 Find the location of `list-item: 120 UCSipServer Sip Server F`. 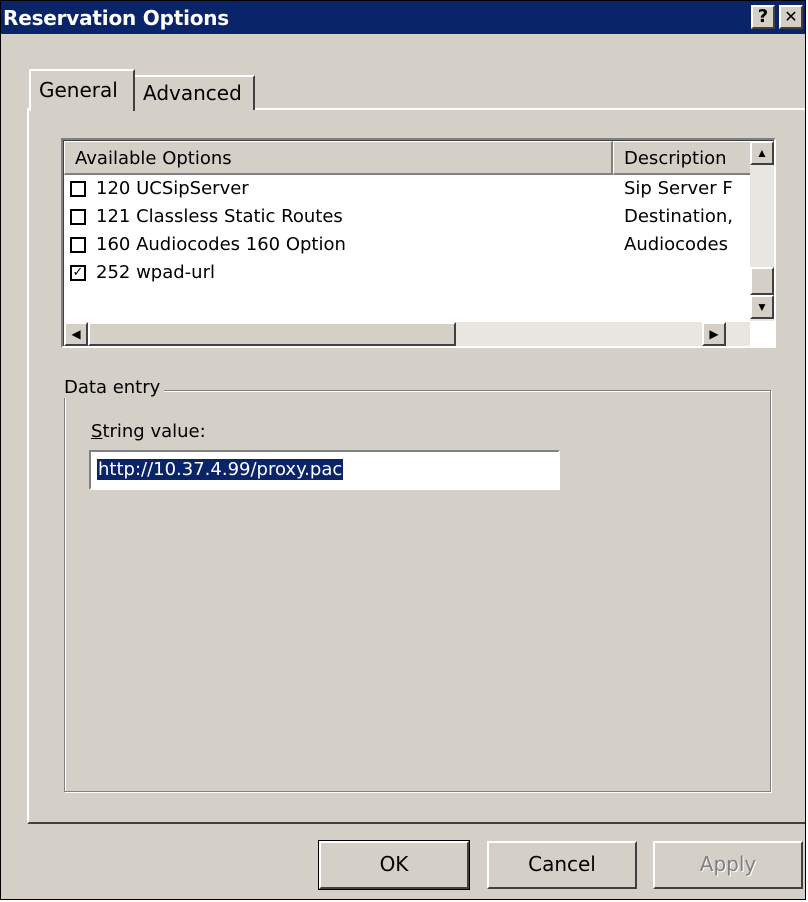

list-item: 120 UCSipServer Sip Server F is located at coordinates (404, 190).